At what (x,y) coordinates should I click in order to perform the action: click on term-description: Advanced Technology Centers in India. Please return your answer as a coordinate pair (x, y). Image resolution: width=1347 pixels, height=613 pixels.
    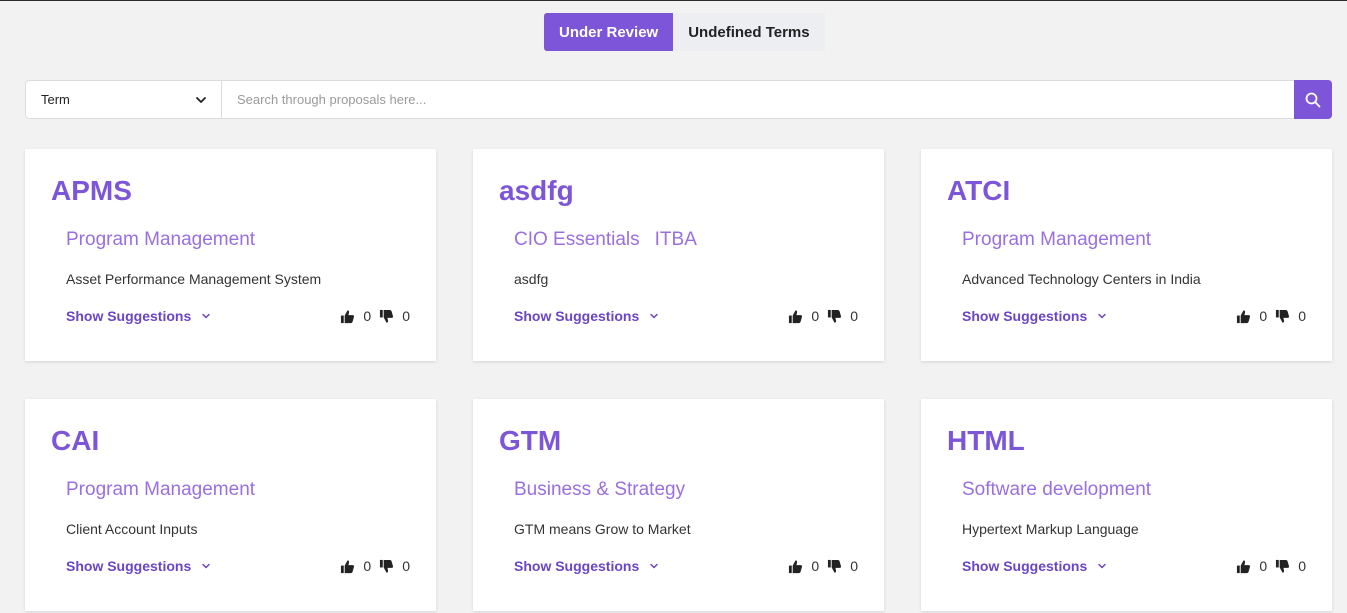
    Looking at the image, I should click on (1081, 279).